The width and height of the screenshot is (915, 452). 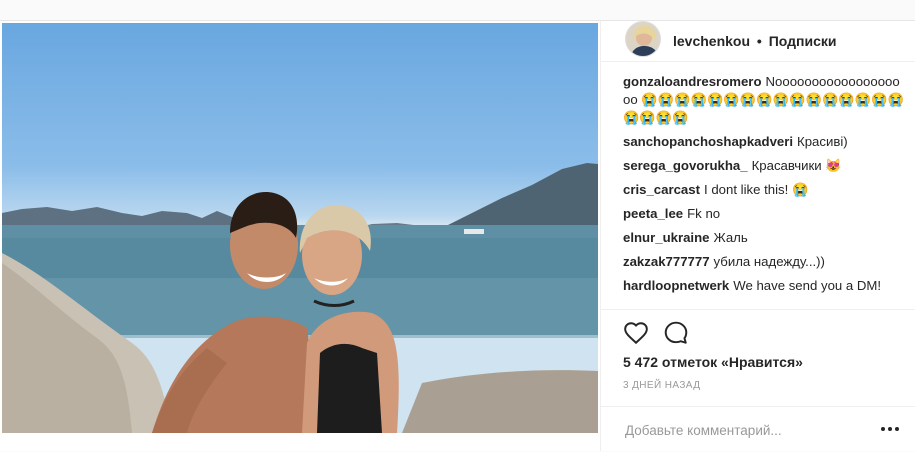 What do you see at coordinates (796, 165) in the screenshot?
I see `comment-text: Красавчики 😻` at bounding box center [796, 165].